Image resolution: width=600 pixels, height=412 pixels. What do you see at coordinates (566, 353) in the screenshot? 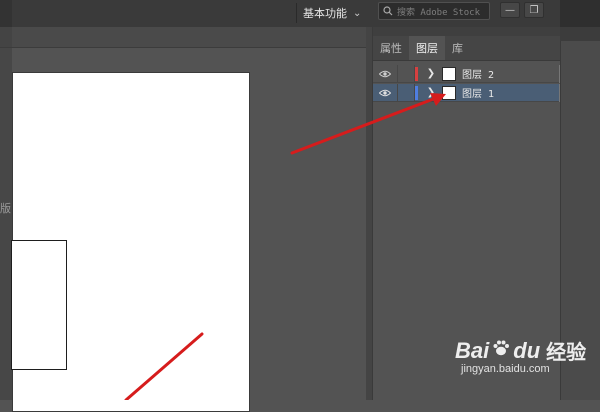
I see `watermark-brand-cn: 经验` at bounding box center [566, 353].